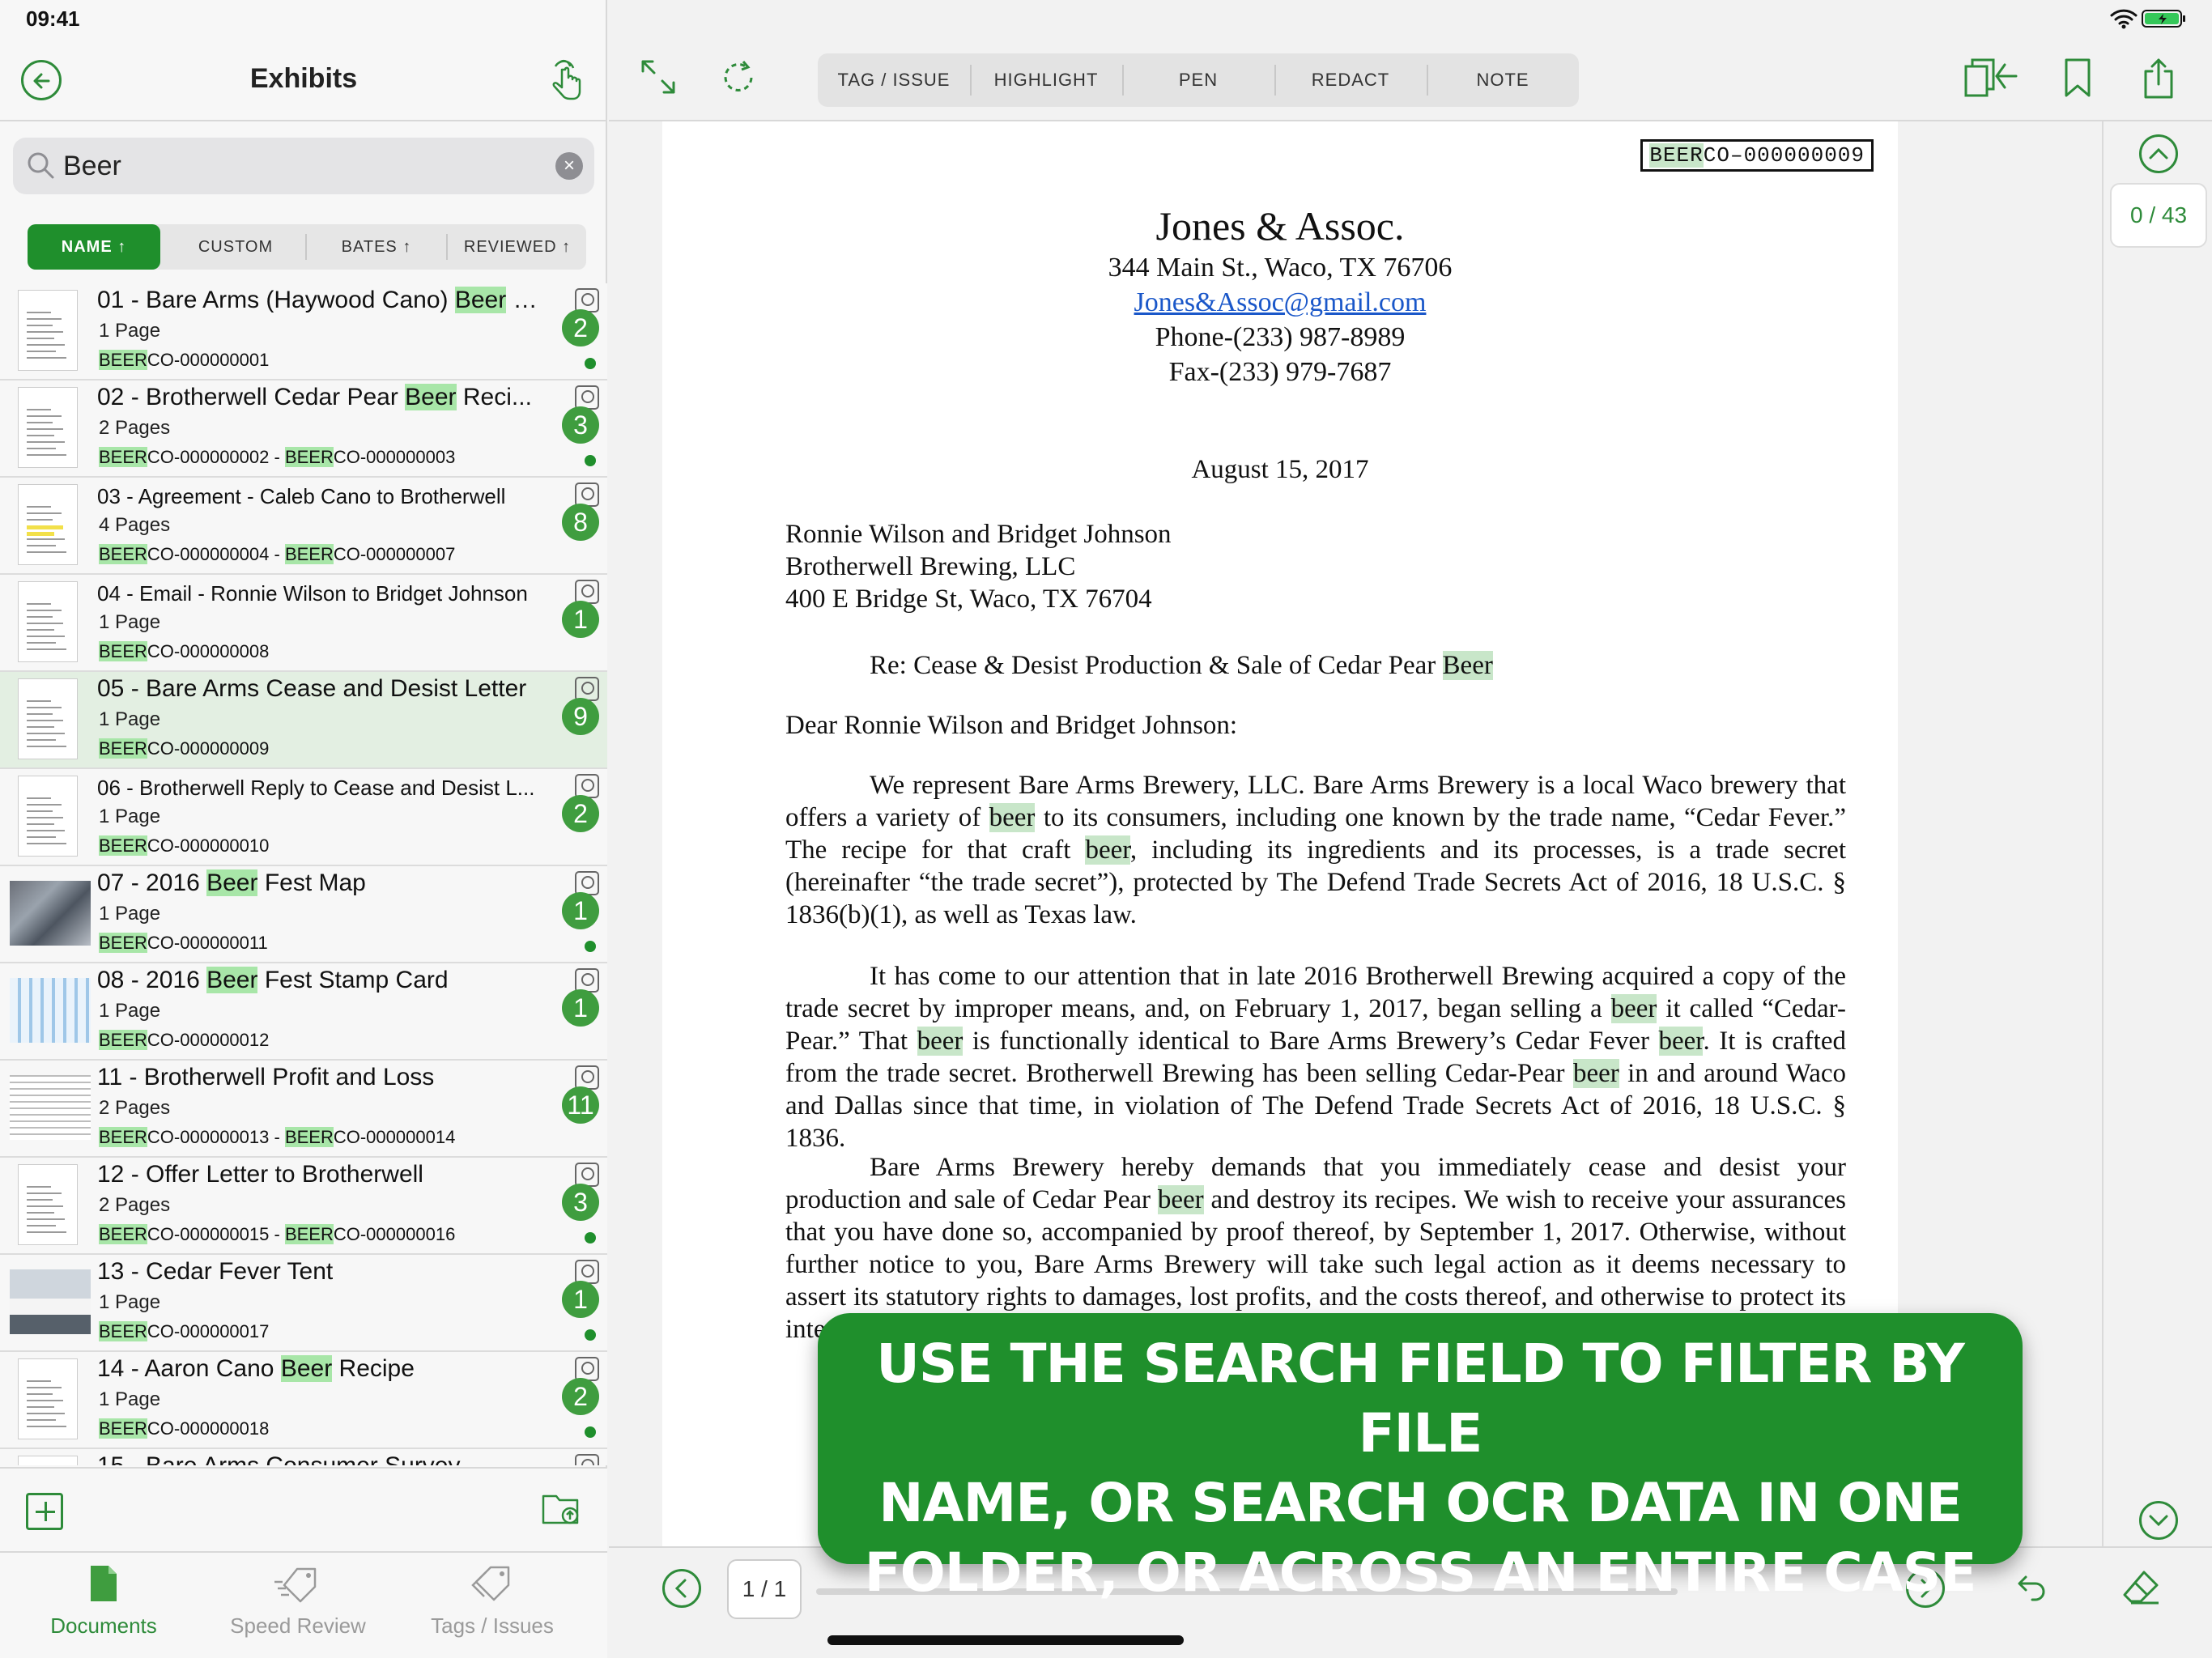 The height and width of the screenshot is (1658, 2212). Describe the element at coordinates (1757, 155) in the screenshot. I see `bates-stamp: BEERCO–000000009` at that location.